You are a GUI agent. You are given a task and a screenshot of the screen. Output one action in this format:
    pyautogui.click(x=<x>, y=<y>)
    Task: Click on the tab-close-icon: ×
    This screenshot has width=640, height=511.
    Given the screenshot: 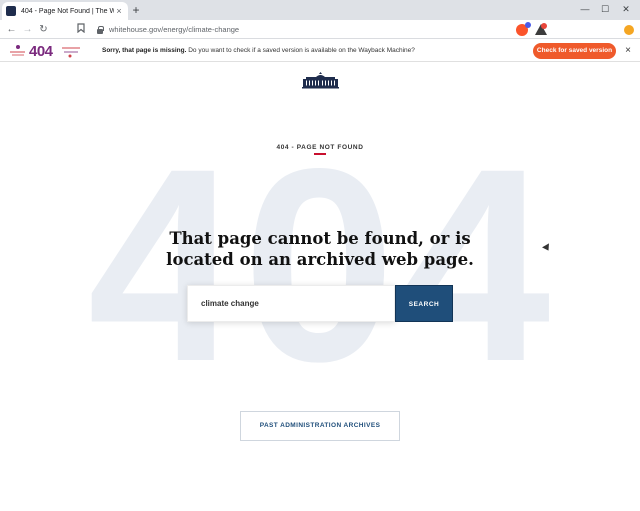 What is the action you would take?
    pyautogui.click(x=119, y=11)
    